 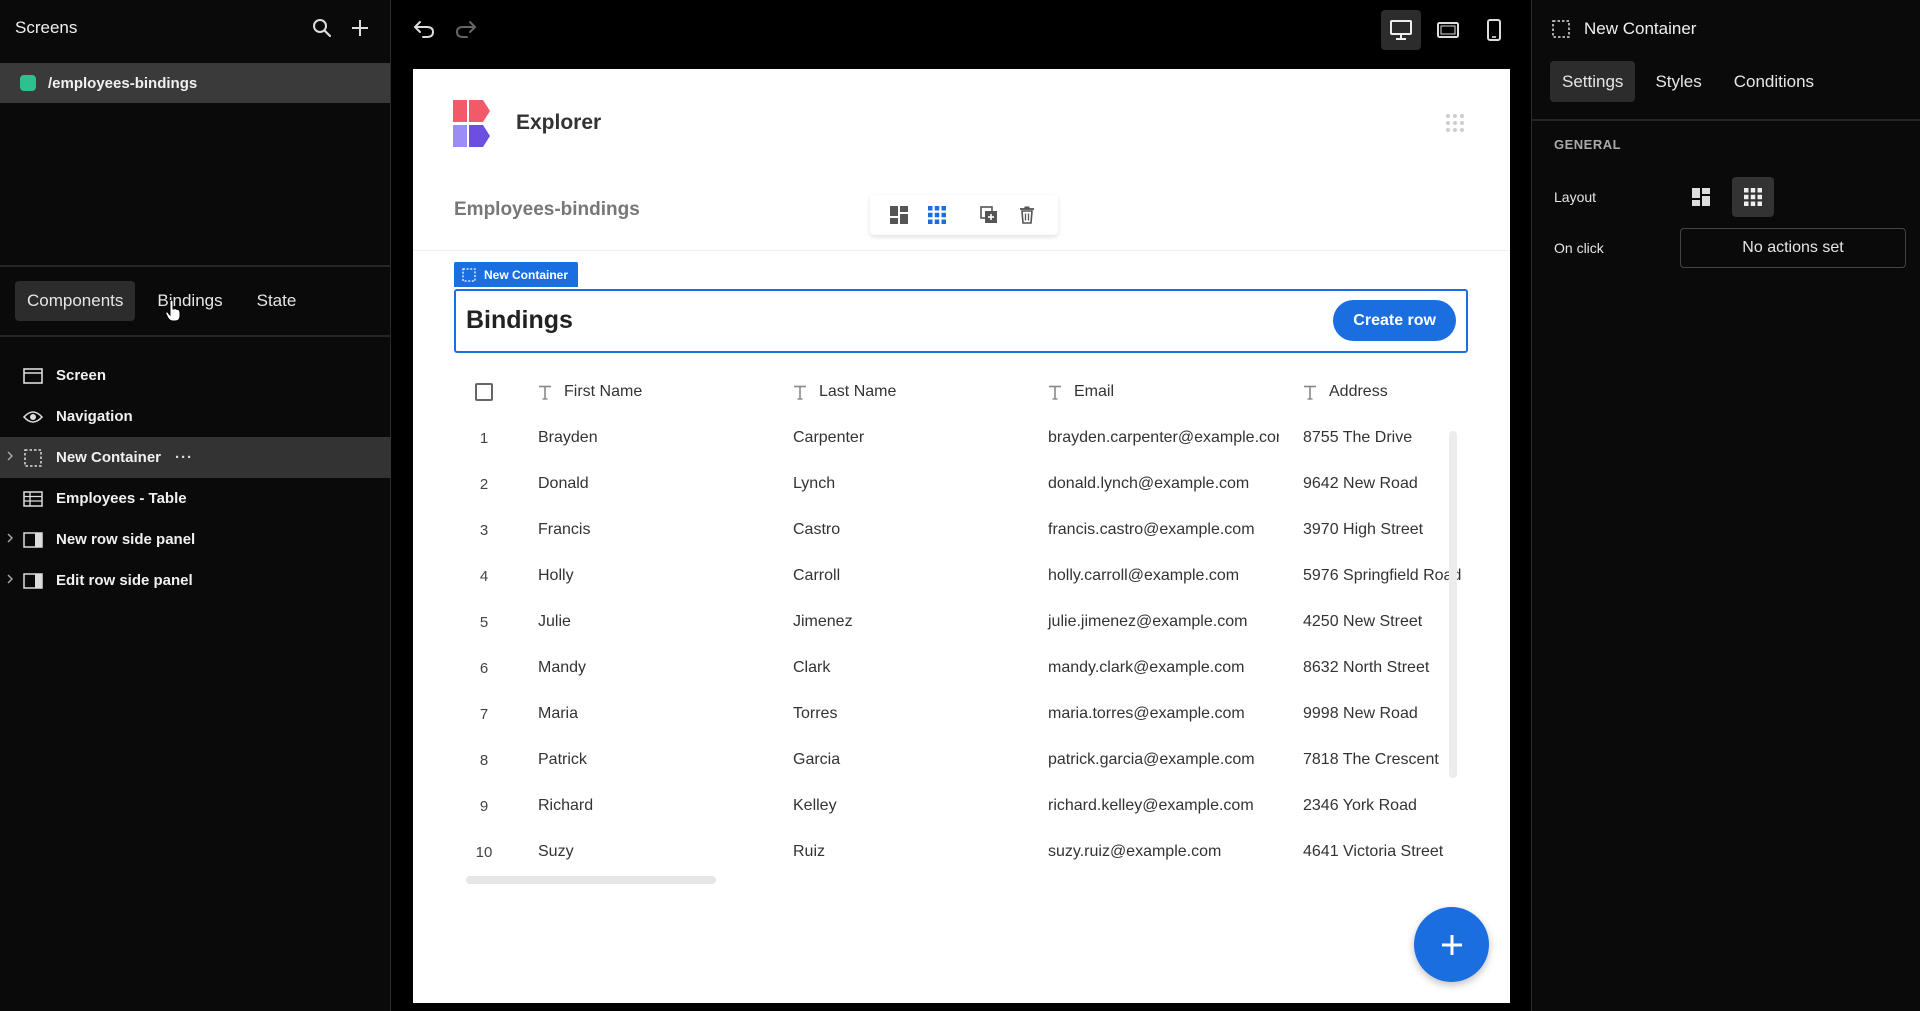 I want to click on row-number: 3, so click(x=484, y=530).